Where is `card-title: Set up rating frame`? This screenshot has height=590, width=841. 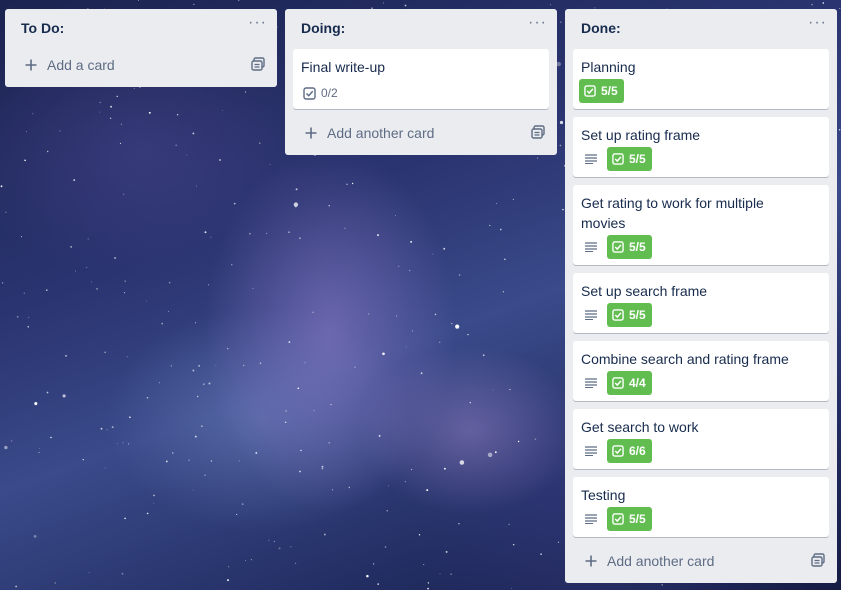 card-title: Set up rating frame is located at coordinates (641, 135).